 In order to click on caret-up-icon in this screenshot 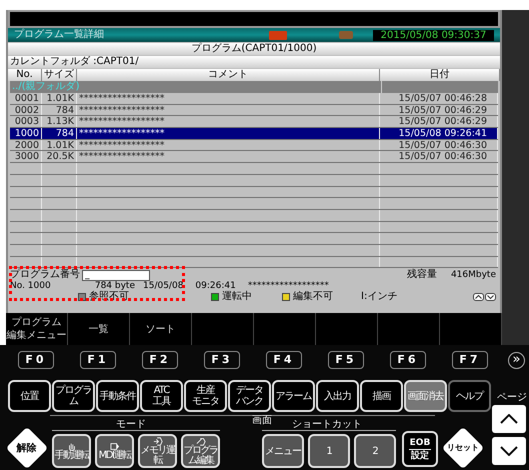, I will do `click(509, 419)`.